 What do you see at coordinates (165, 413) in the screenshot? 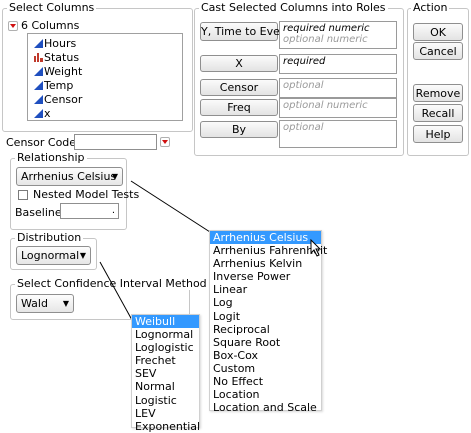
I see `distribution-option: LEV` at bounding box center [165, 413].